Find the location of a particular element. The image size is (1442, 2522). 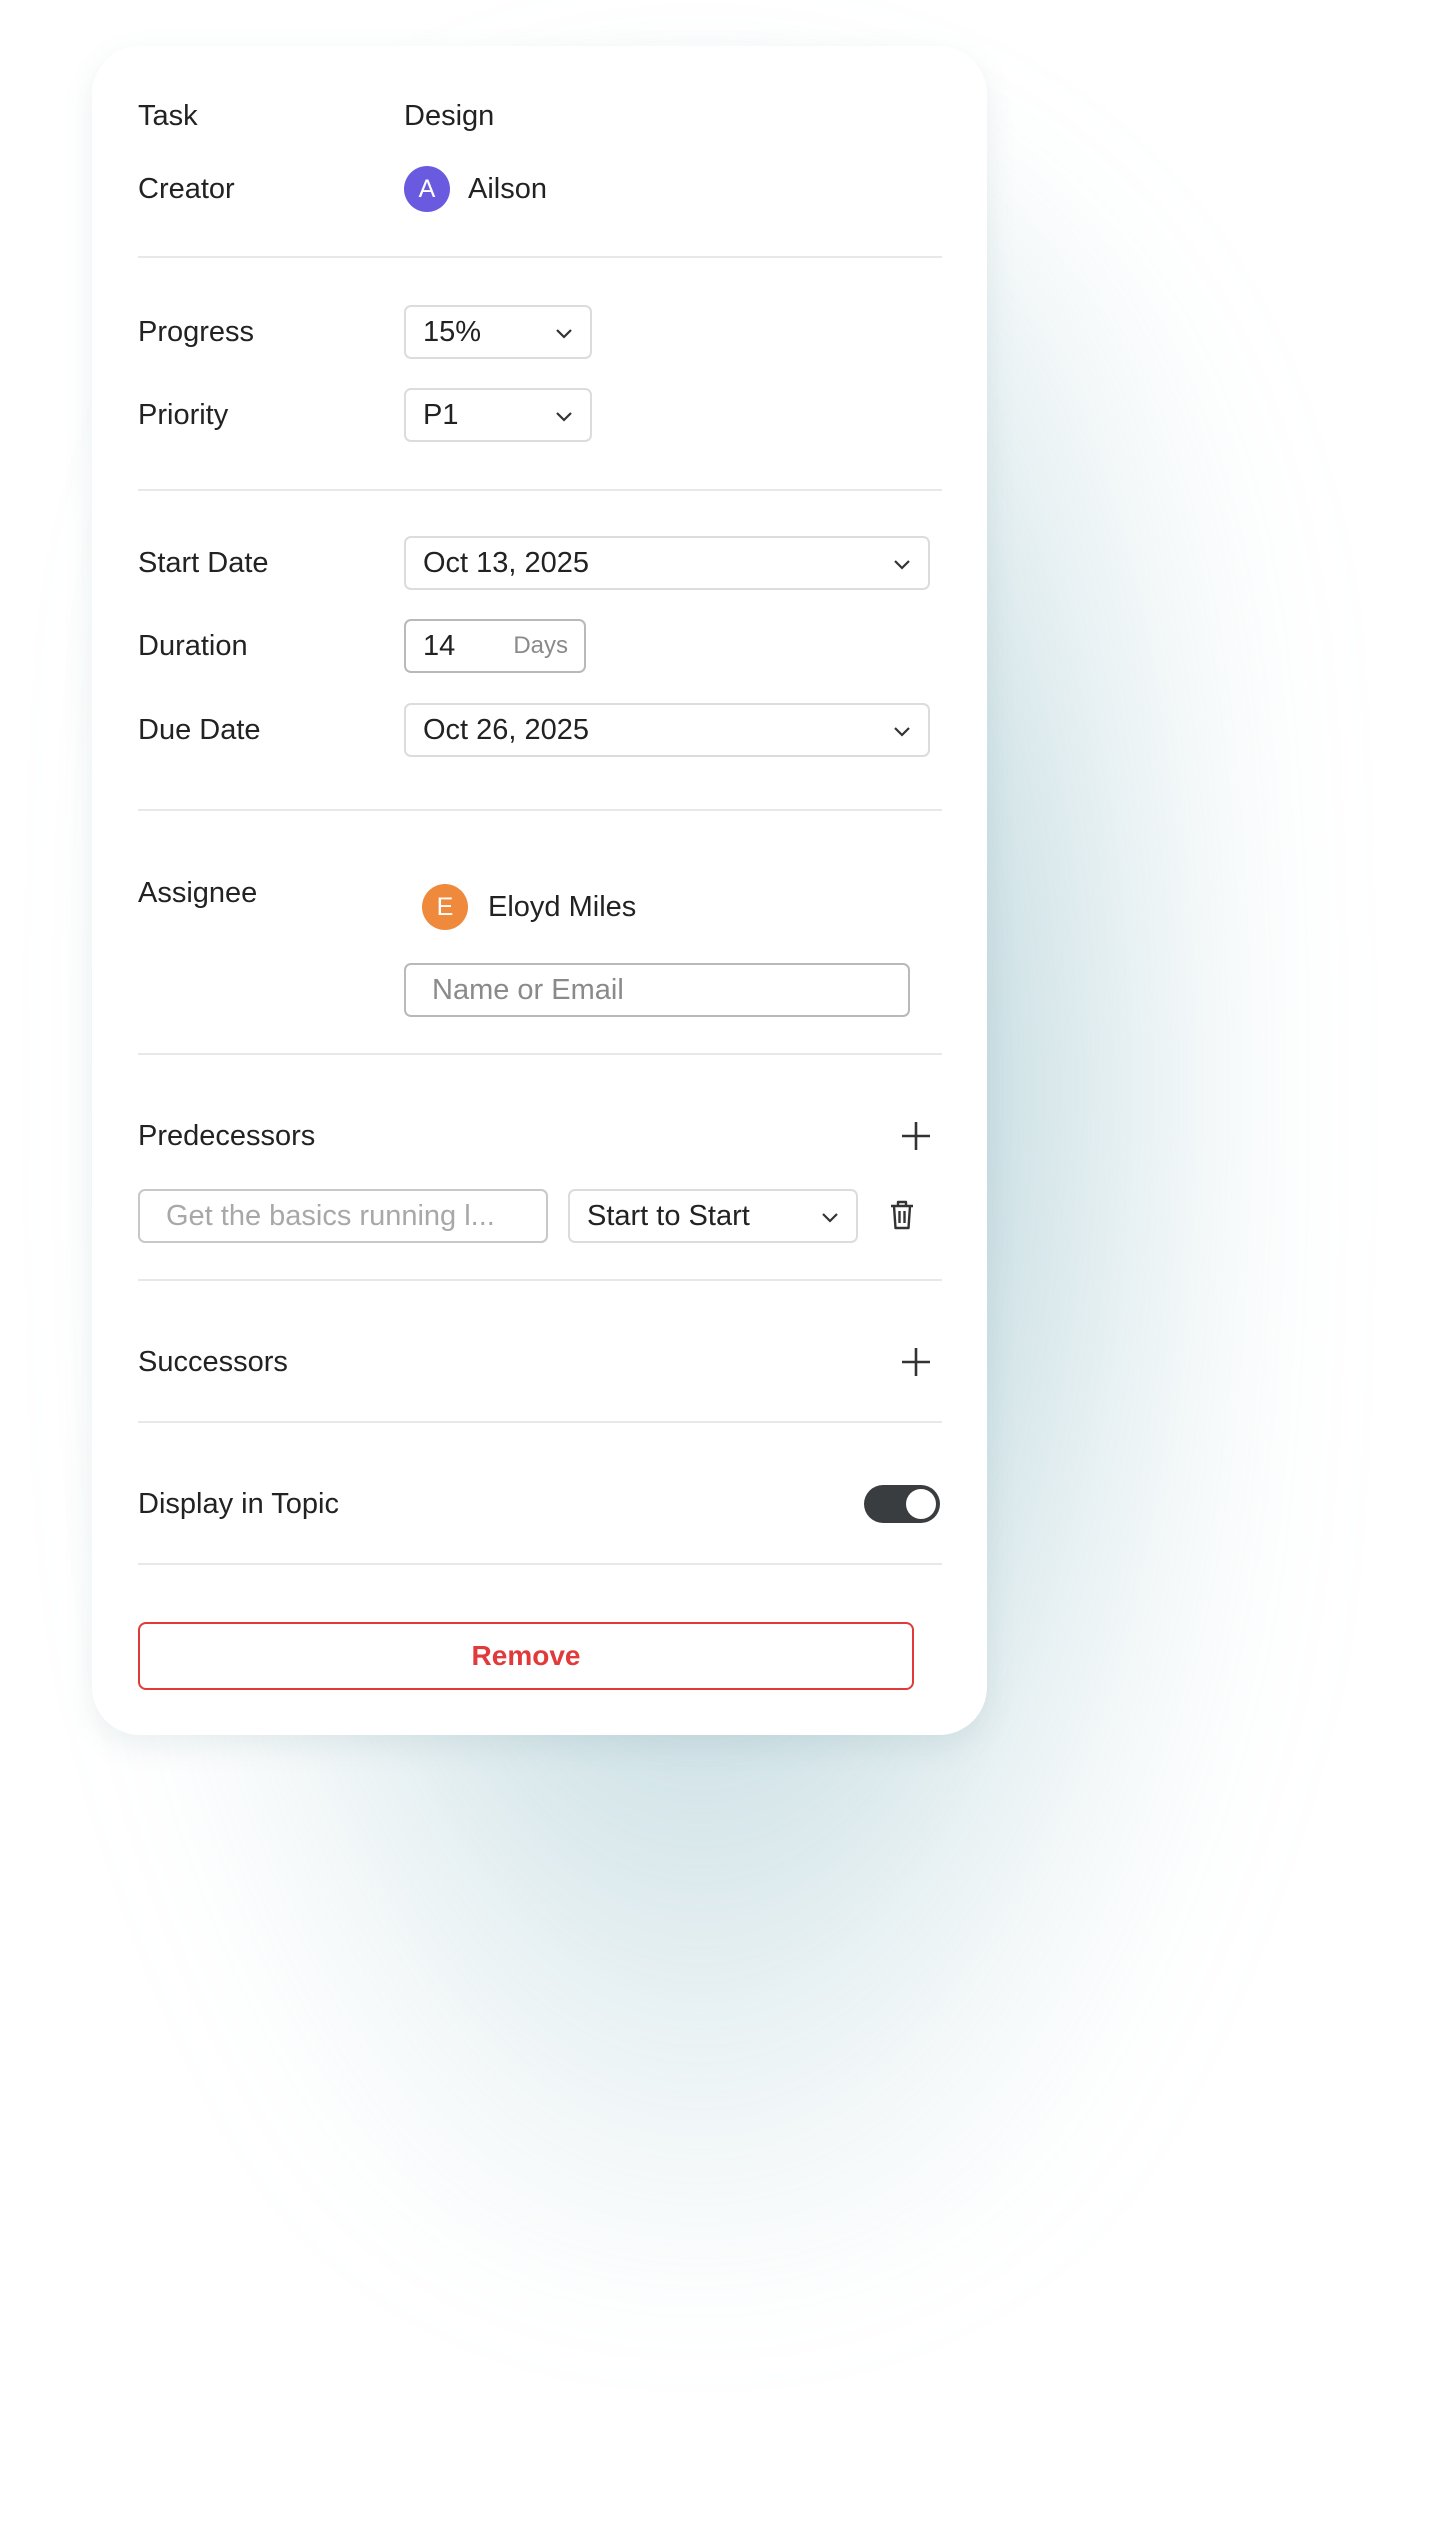

trash-icon is located at coordinates (902, 1215).